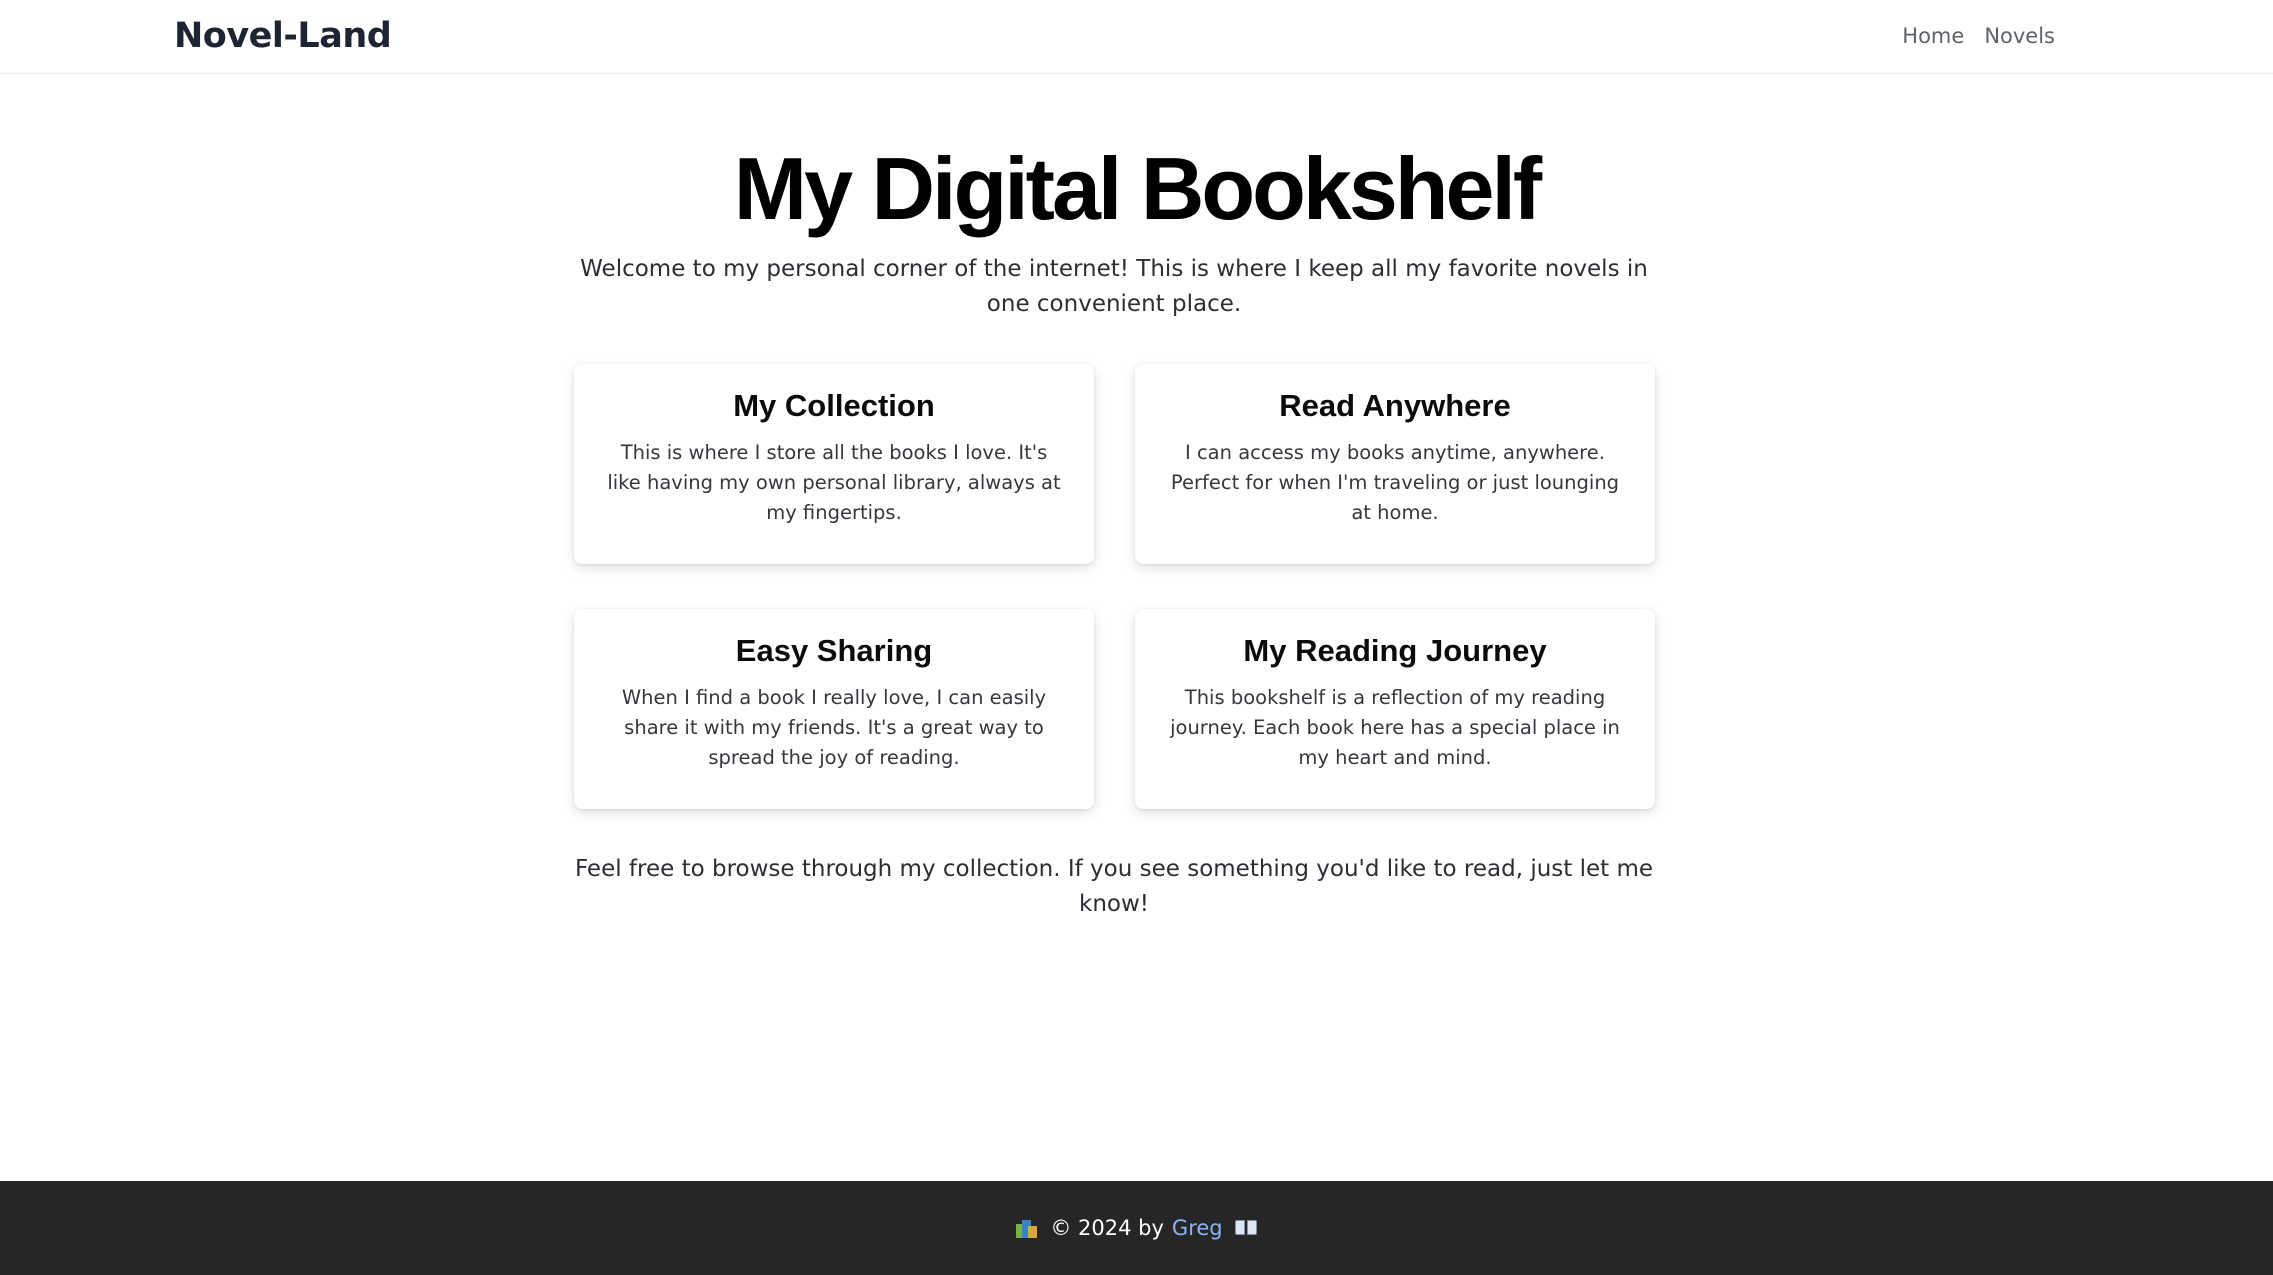 The width and height of the screenshot is (2273, 1275). Describe the element at coordinates (1136, 37) in the screenshot. I see `navbar: Novel-Land Home Novels` at that location.